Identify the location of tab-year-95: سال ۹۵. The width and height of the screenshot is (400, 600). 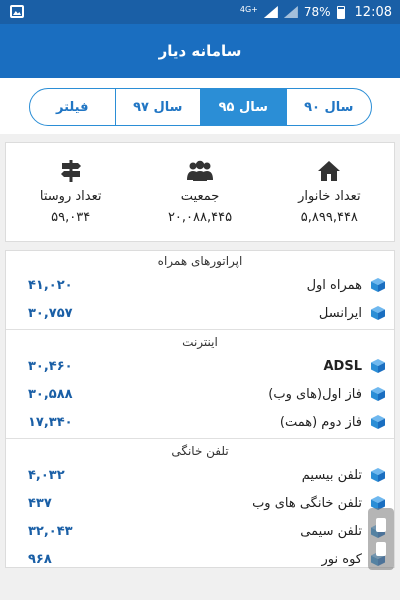
(244, 107).